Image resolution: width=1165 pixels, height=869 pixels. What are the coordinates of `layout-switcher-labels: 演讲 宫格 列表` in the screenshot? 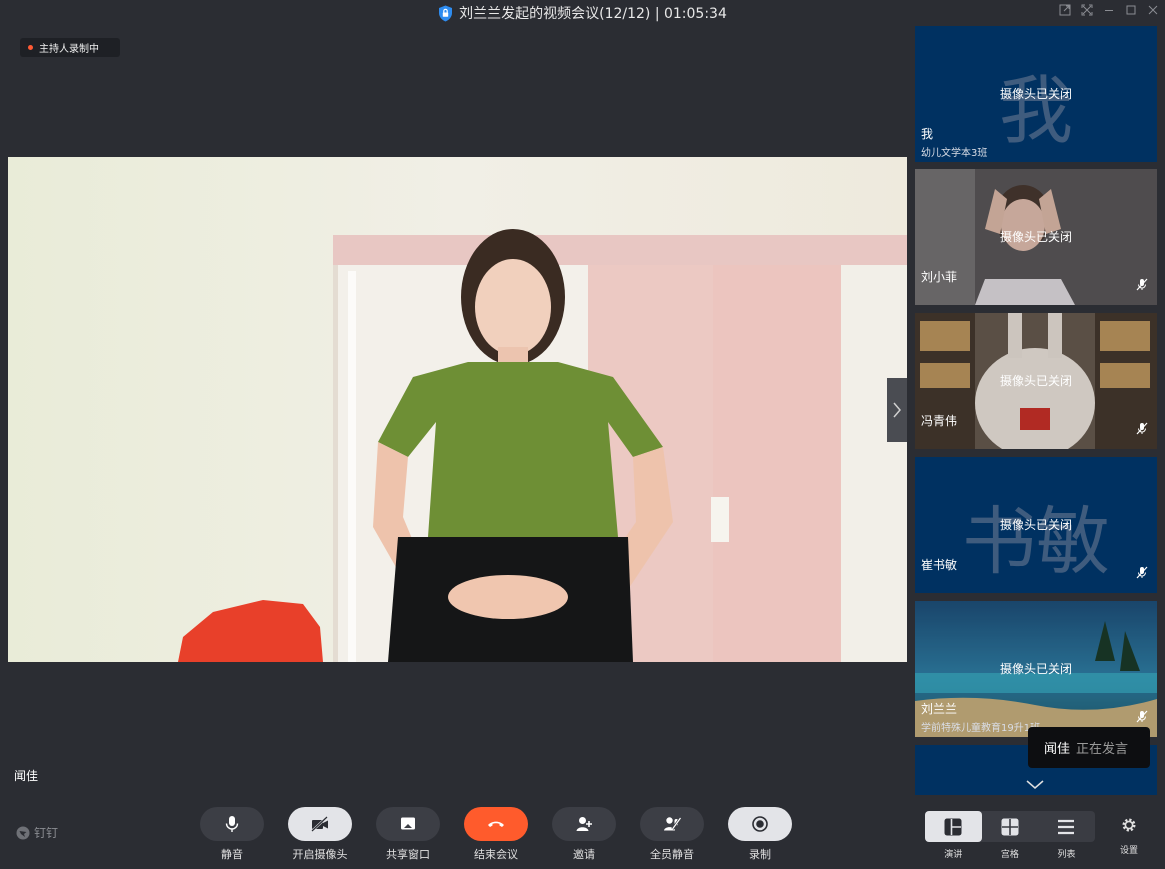 It's located at (1010, 853).